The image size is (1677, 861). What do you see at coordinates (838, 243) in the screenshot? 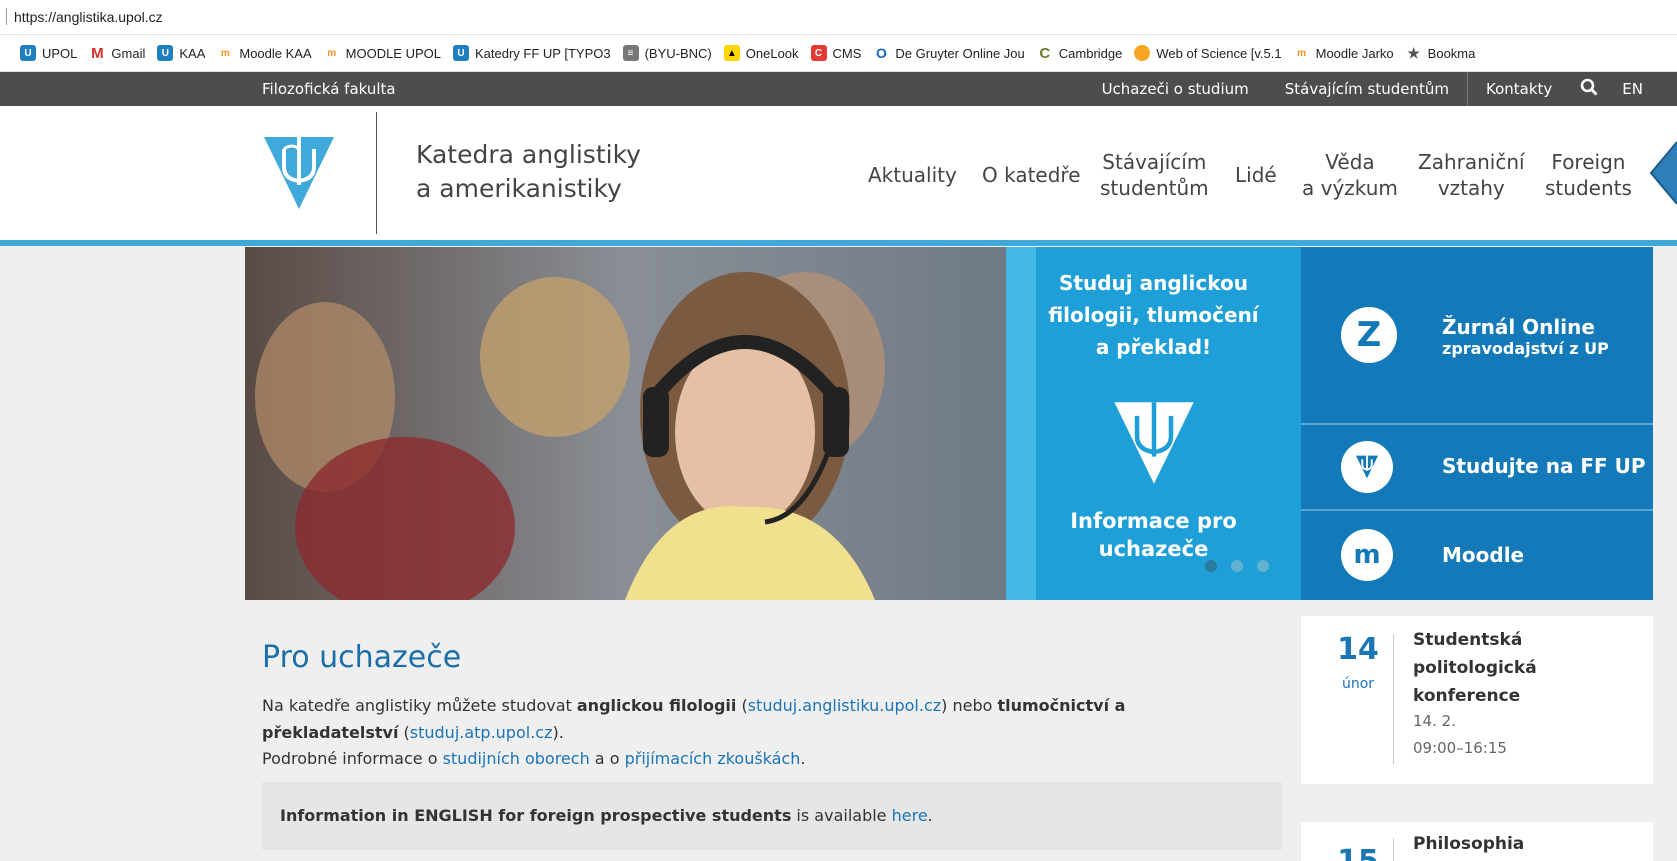
I see `header-accent-line` at bounding box center [838, 243].